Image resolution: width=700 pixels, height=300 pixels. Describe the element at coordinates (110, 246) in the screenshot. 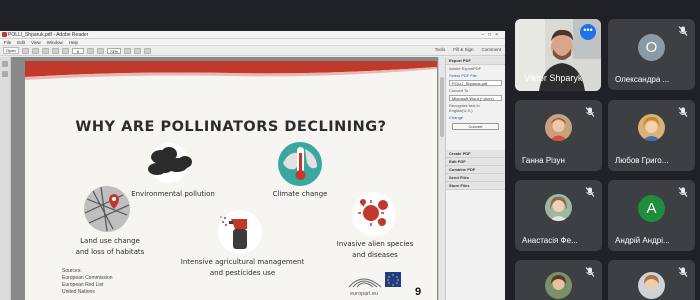

I see `label-land-use: Land use change and loss of habitats` at that location.